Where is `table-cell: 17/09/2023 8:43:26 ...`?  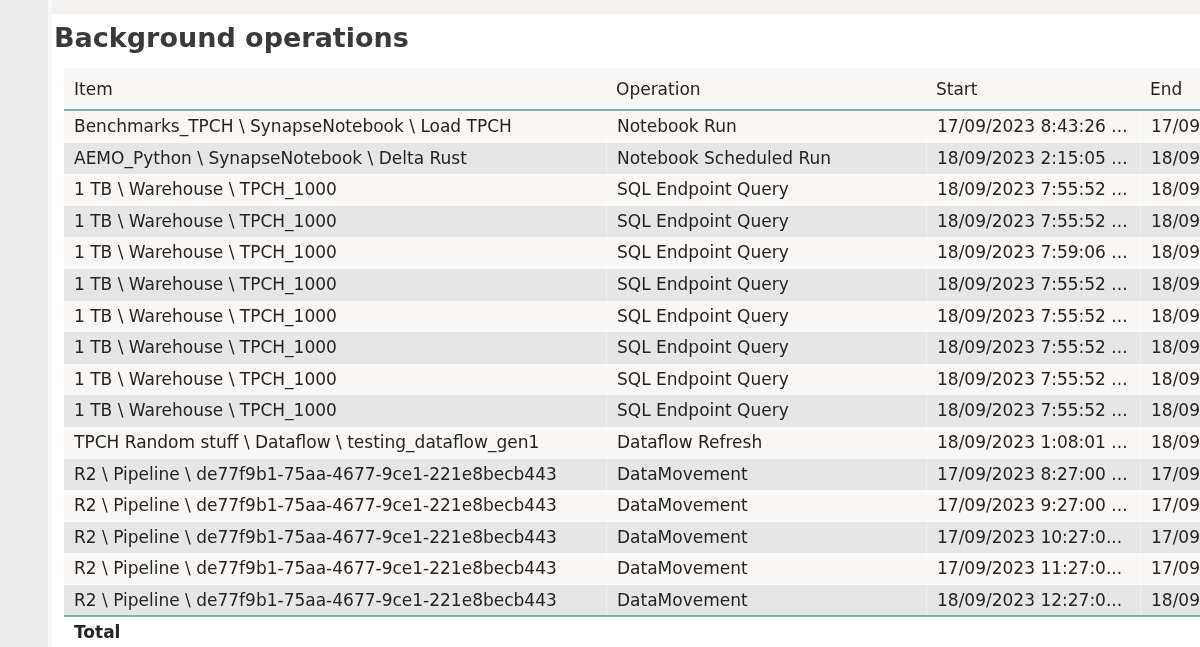 table-cell: 17/09/2023 8:43:26 ... is located at coordinates (1033, 127).